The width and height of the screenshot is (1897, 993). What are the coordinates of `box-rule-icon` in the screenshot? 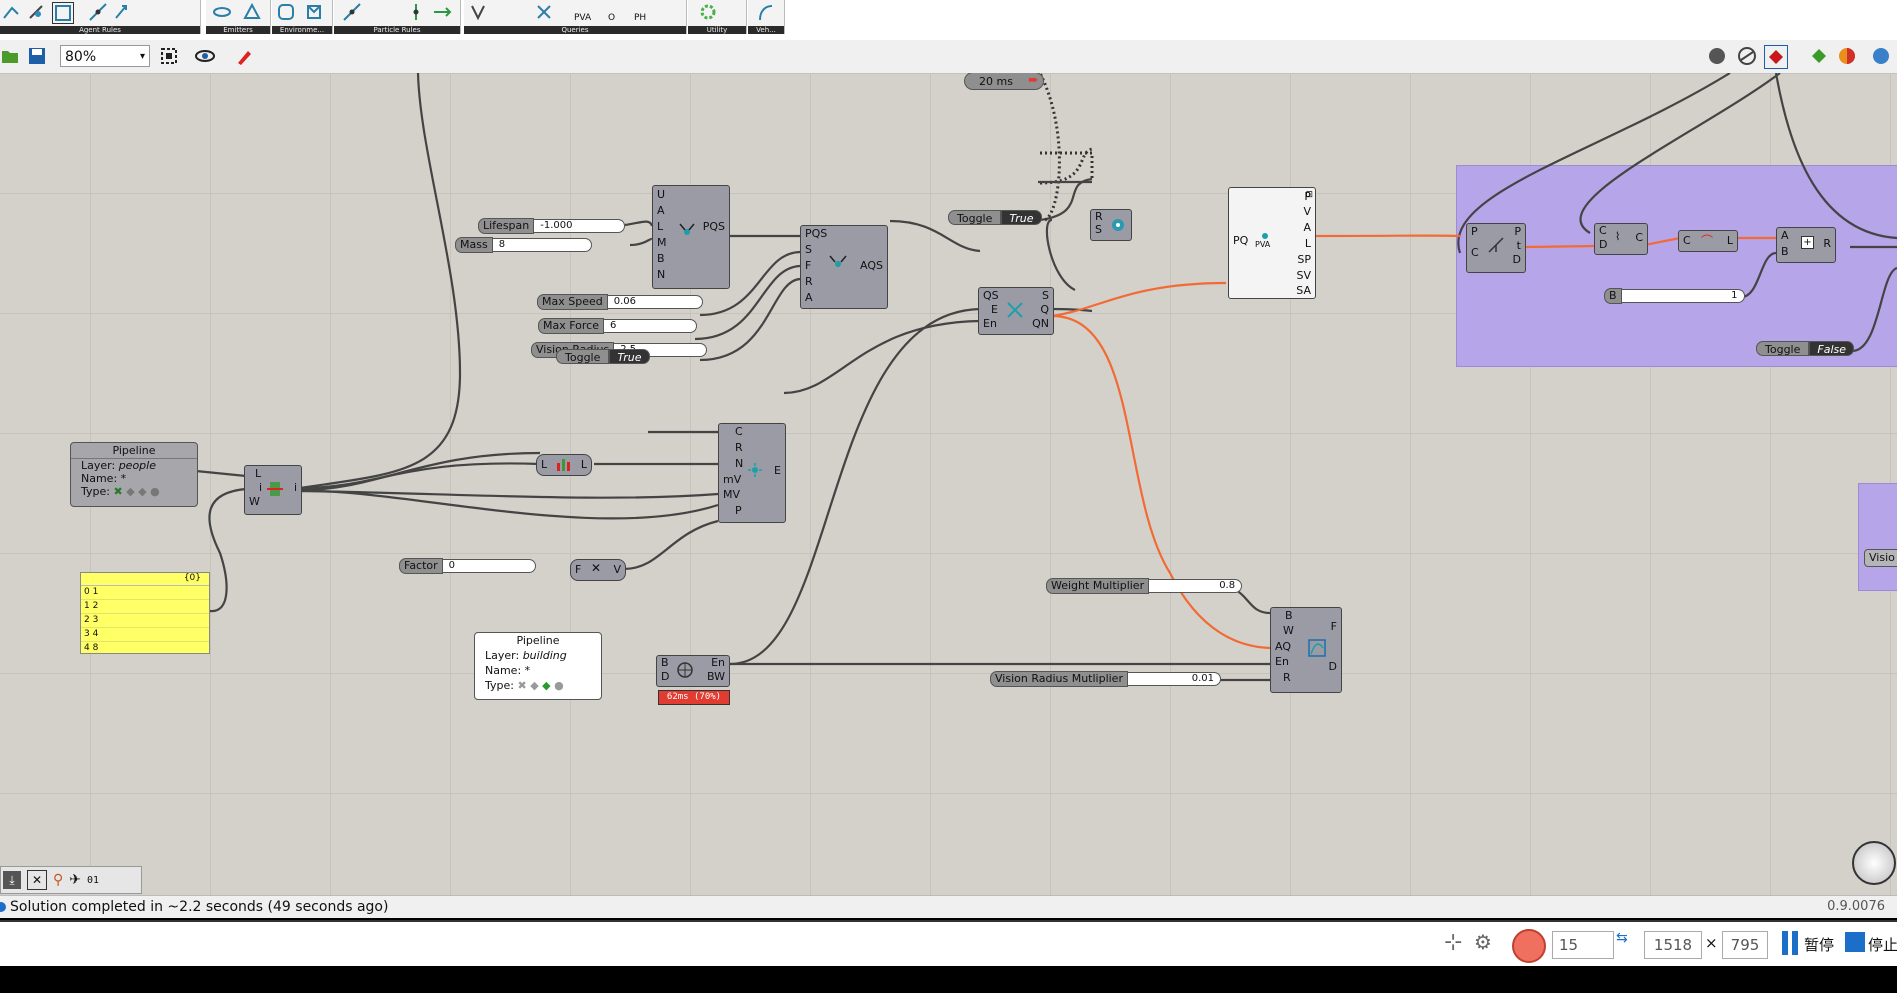 It's located at (63, 13).